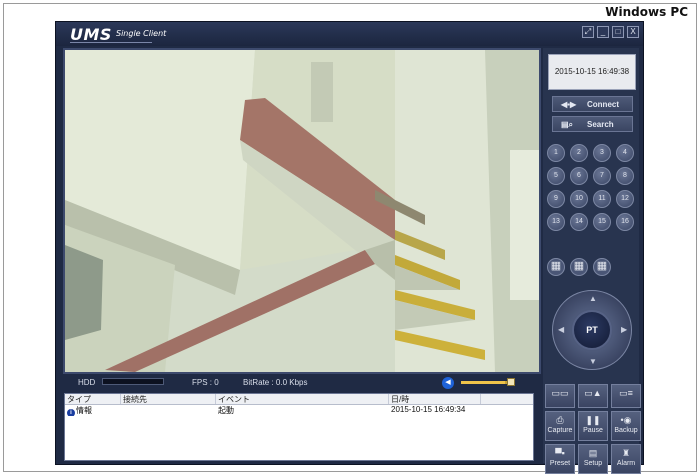 The width and height of the screenshot is (700, 475). Describe the element at coordinates (602, 222) in the screenshot. I see `channel-button-15: 15` at that location.